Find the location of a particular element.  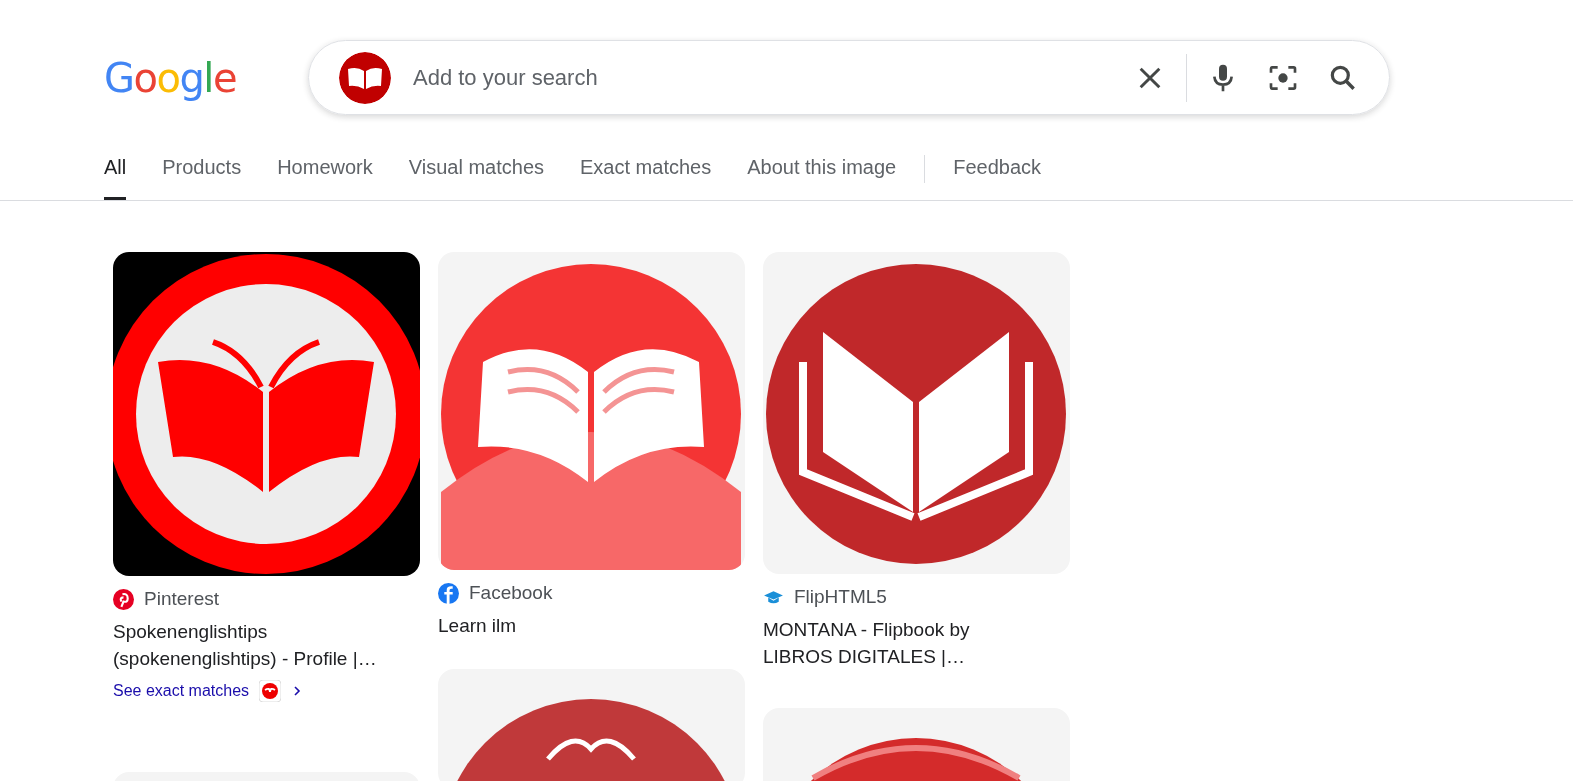

feedback-link: Feedback is located at coordinates (997, 172).